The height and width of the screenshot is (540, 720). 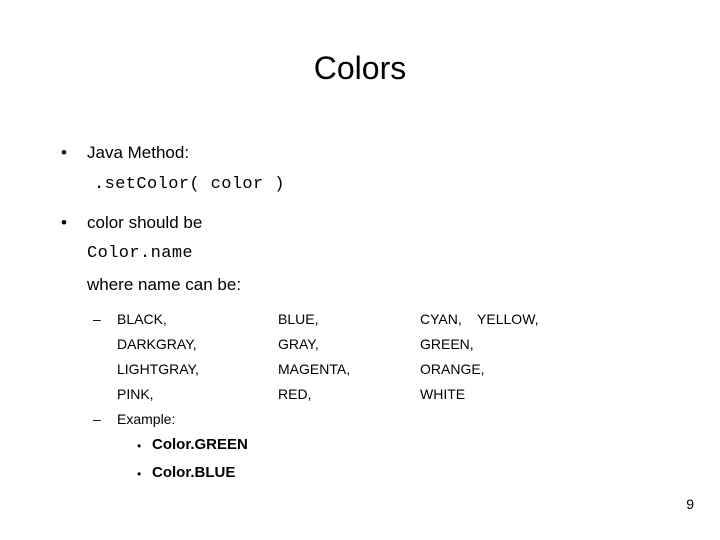 What do you see at coordinates (146, 419) in the screenshot?
I see `example-label: Example:` at bounding box center [146, 419].